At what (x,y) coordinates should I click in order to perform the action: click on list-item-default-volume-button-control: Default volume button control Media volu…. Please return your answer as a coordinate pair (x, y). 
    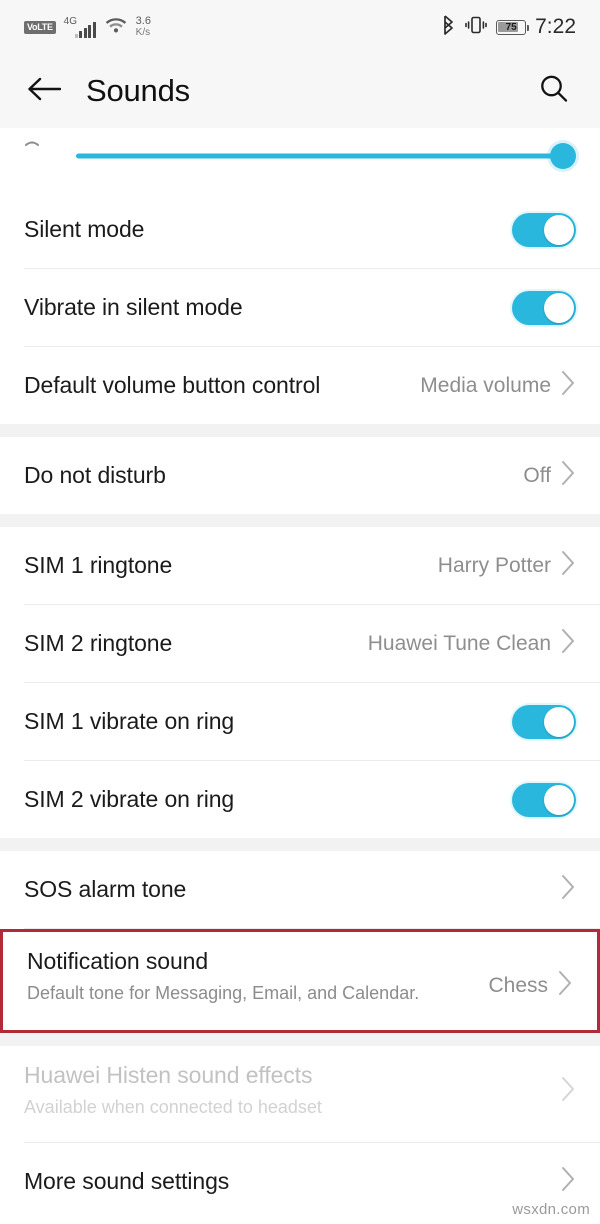
    Looking at the image, I should click on (300, 385).